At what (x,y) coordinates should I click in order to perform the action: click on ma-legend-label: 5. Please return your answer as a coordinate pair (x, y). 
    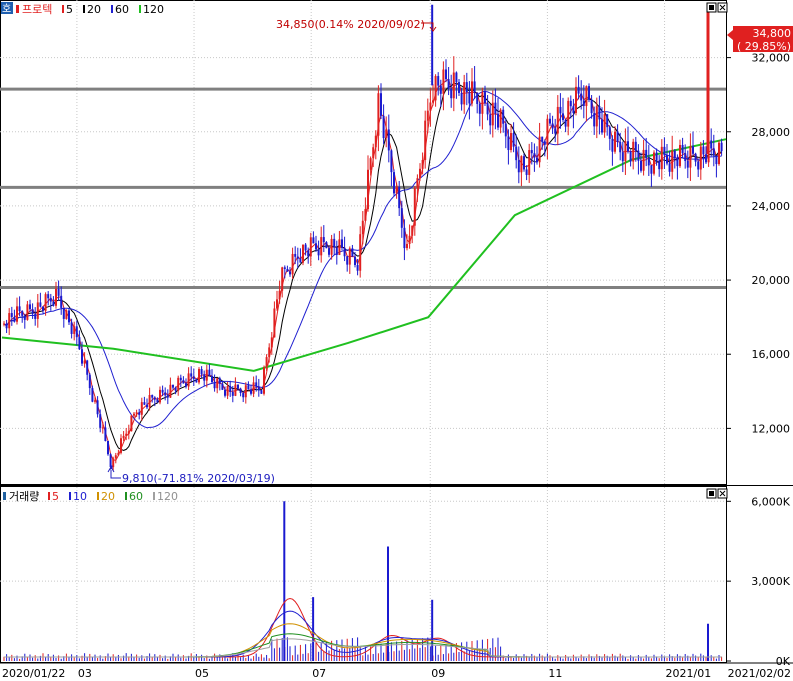
    Looking at the image, I should click on (69, 9).